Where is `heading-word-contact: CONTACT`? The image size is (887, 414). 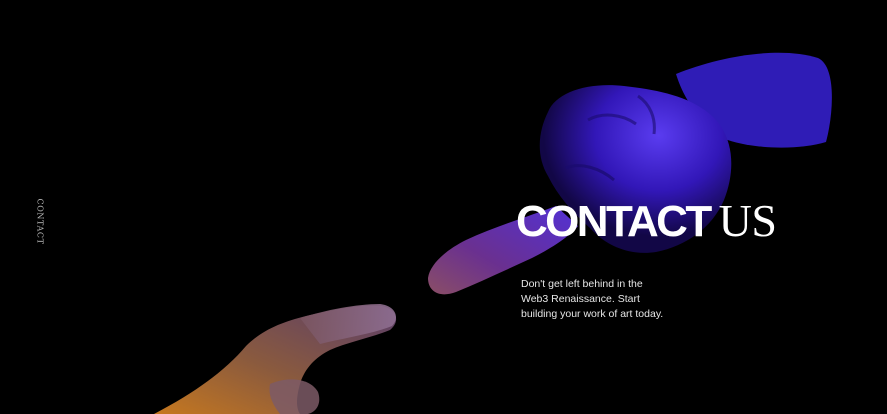 heading-word-contact: CONTACT is located at coordinates (614, 221).